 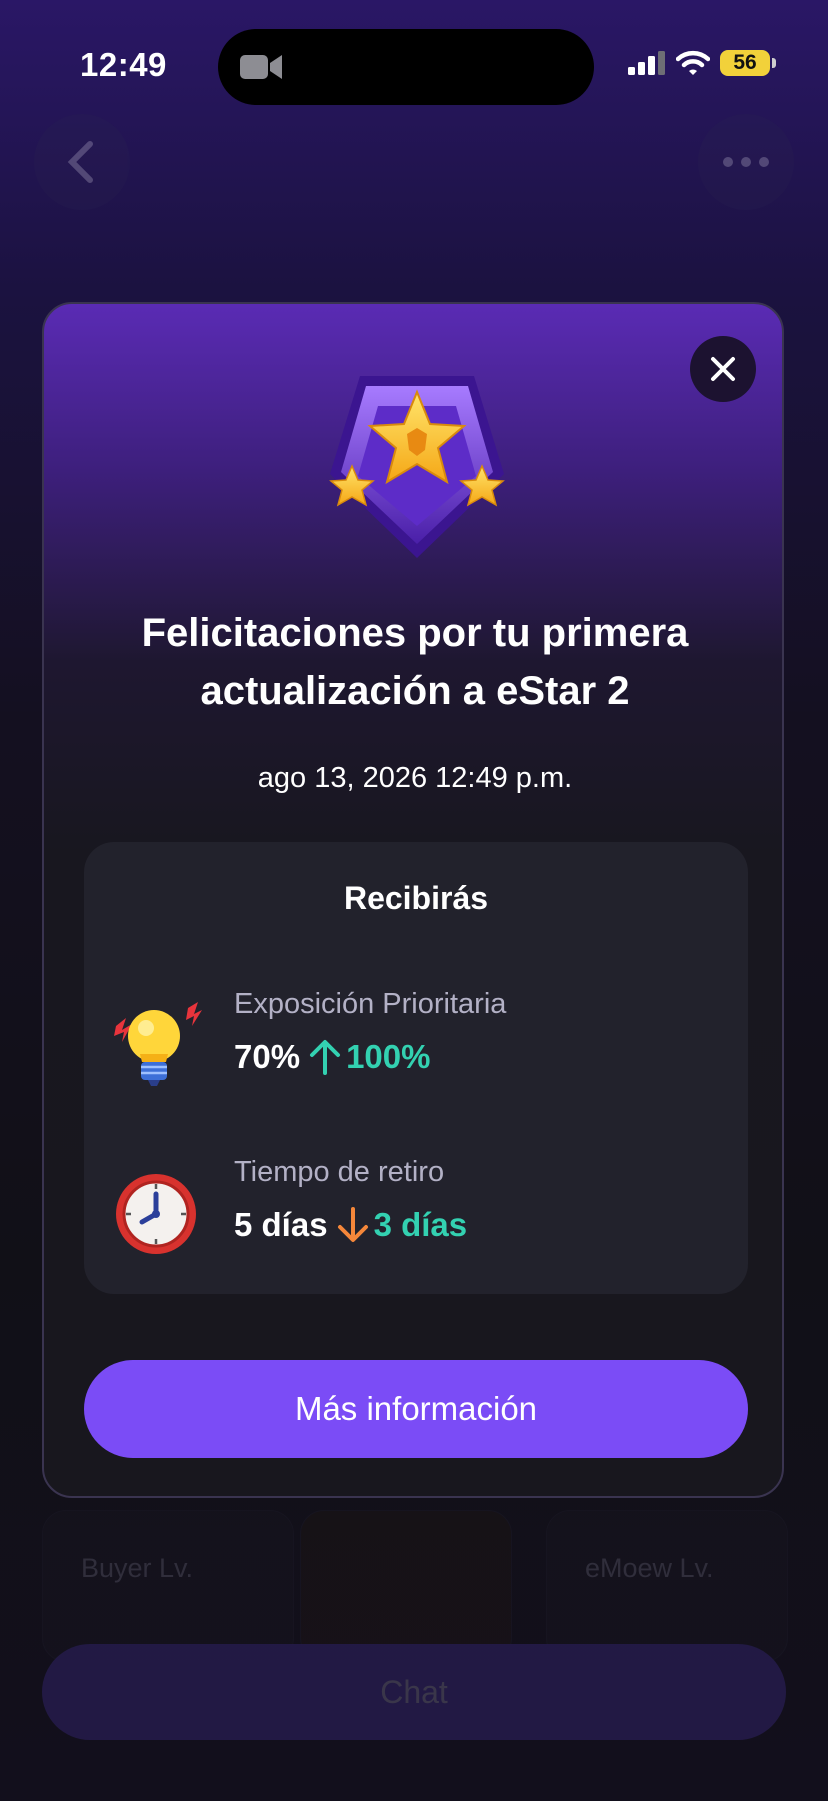 I want to click on level-emblem-card, so click(x=406, y=1586).